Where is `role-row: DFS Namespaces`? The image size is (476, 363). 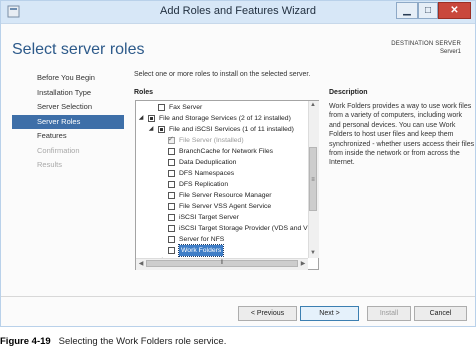
role-row: DFS Namespaces is located at coordinates (222, 173).